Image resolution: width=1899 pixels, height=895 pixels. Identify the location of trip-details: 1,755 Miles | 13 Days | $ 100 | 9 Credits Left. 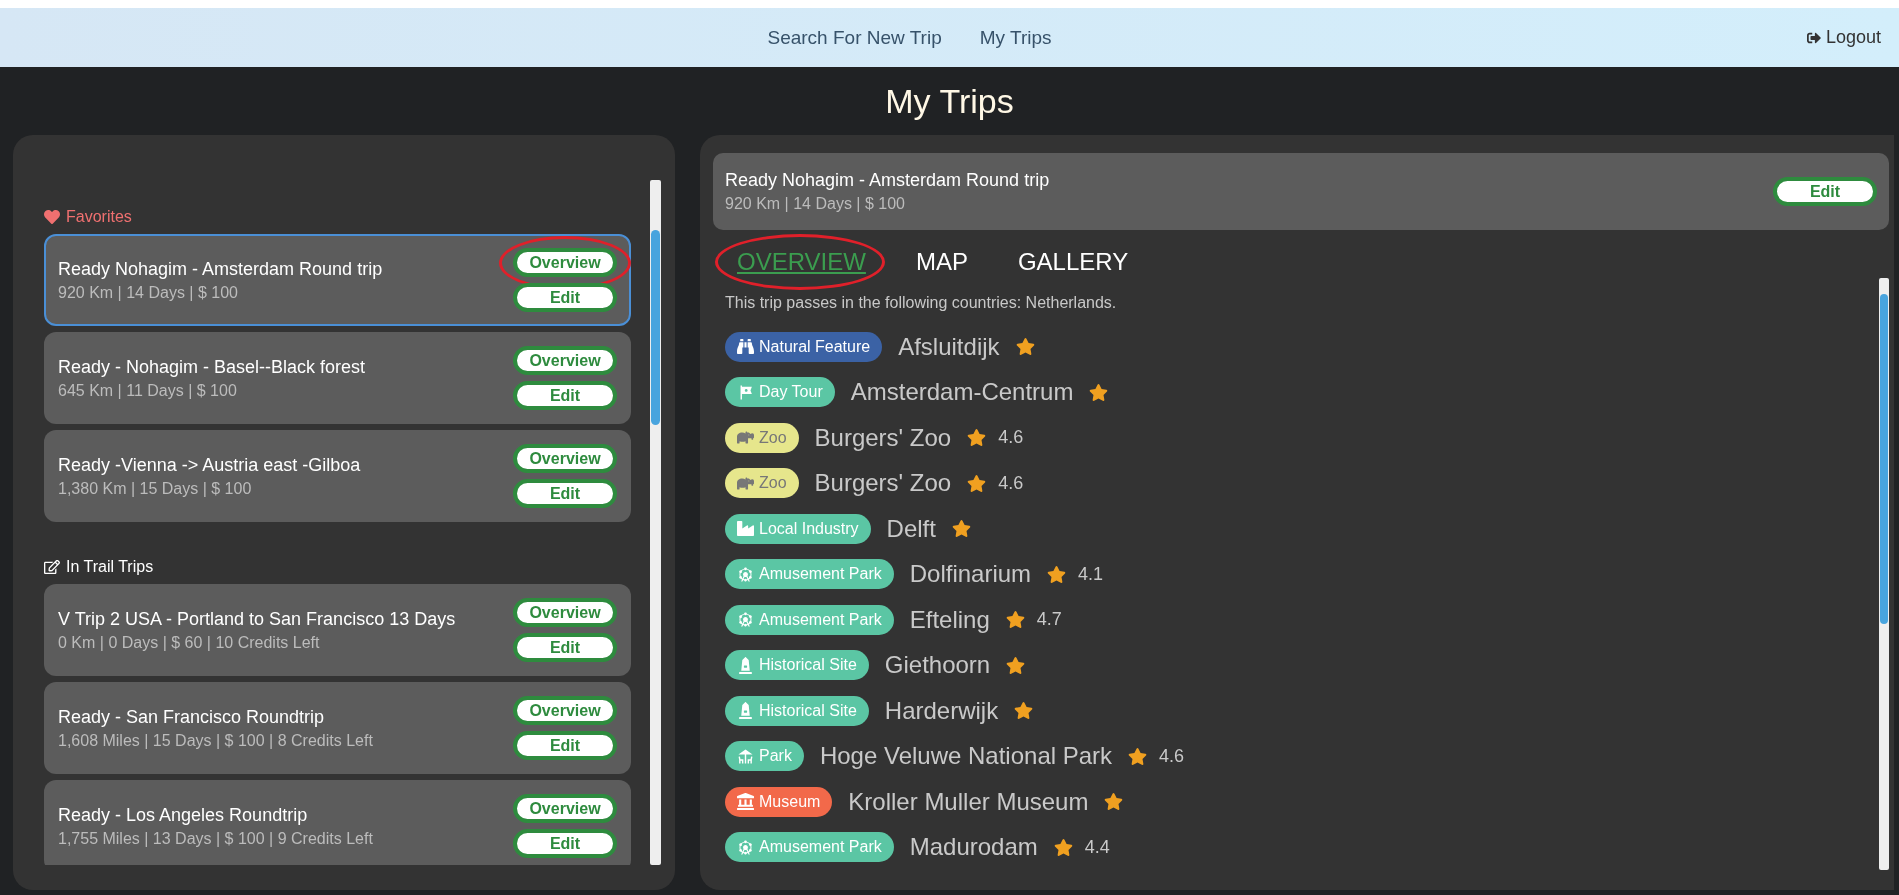
(216, 838).